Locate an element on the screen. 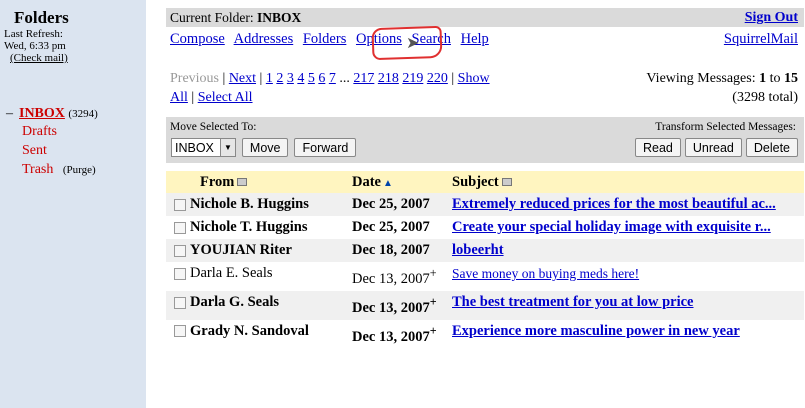 The height and width of the screenshot is (408, 805). sidebar-item-inbox: – INBOX (3294) is located at coordinates (52, 114).